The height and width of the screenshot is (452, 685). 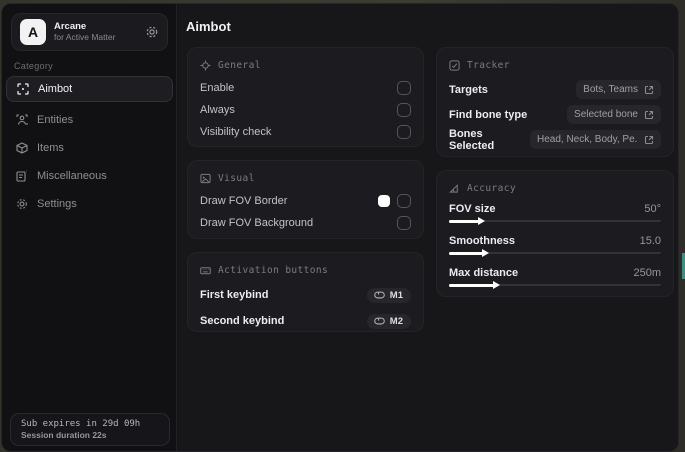 I want to click on setting-label: First keybind, so click(x=234, y=295).